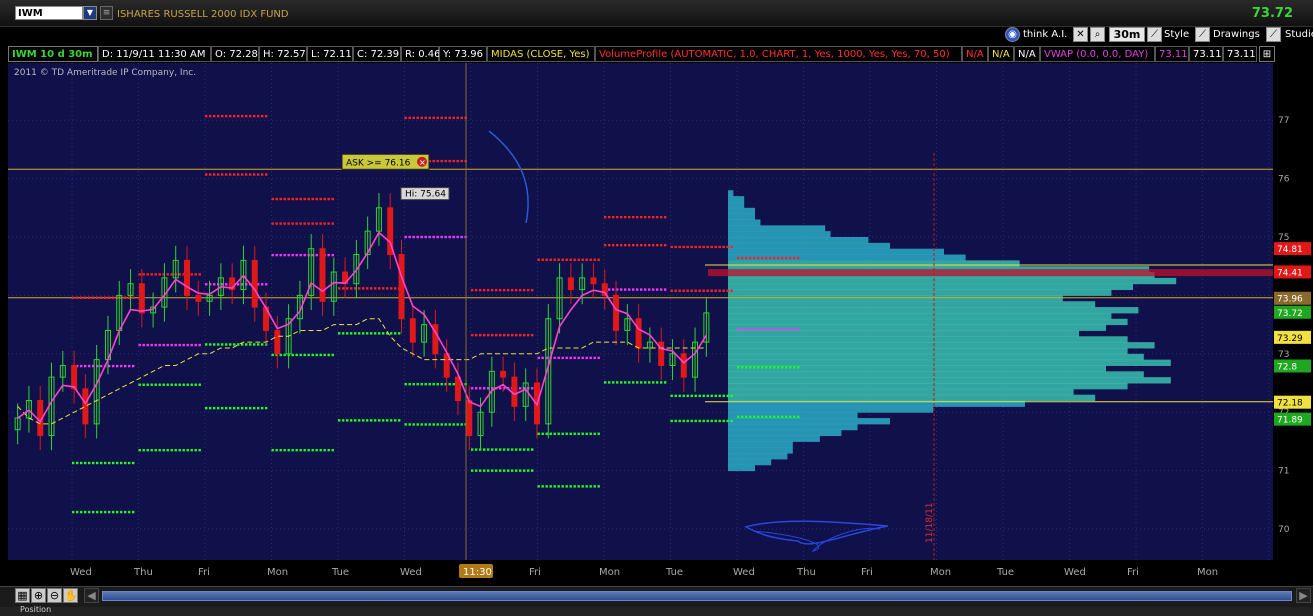 The height and width of the screenshot is (616, 1313). What do you see at coordinates (477, 572) in the screenshot?
I see `time-tick: 11:30` at bounding box center [477, 572].